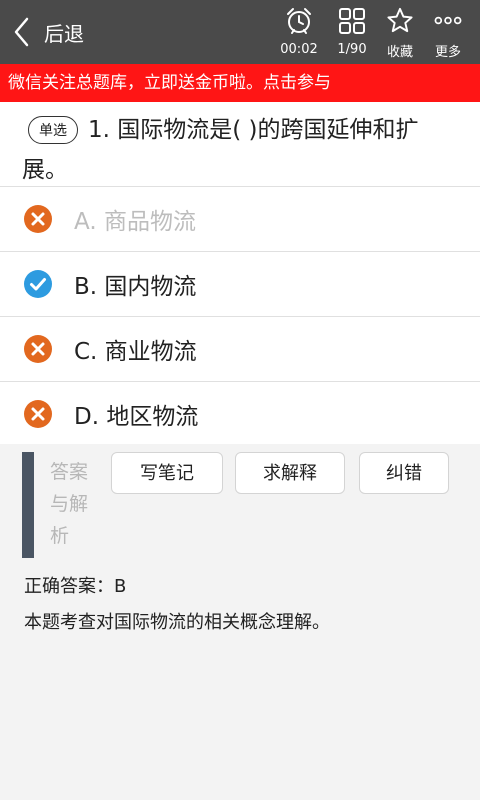  Describe the element at coordinates (399, 52) in the screenshot. I see `favorite-label: 收藏` at that location.